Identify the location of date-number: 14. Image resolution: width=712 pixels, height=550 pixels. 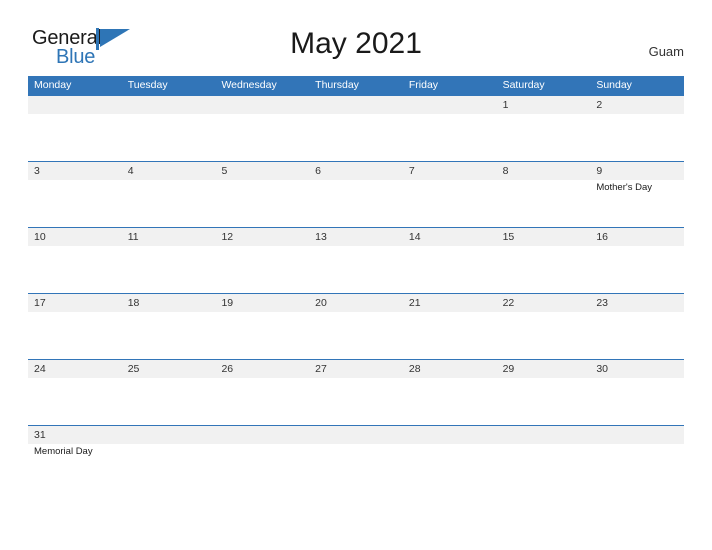
(414, 237).